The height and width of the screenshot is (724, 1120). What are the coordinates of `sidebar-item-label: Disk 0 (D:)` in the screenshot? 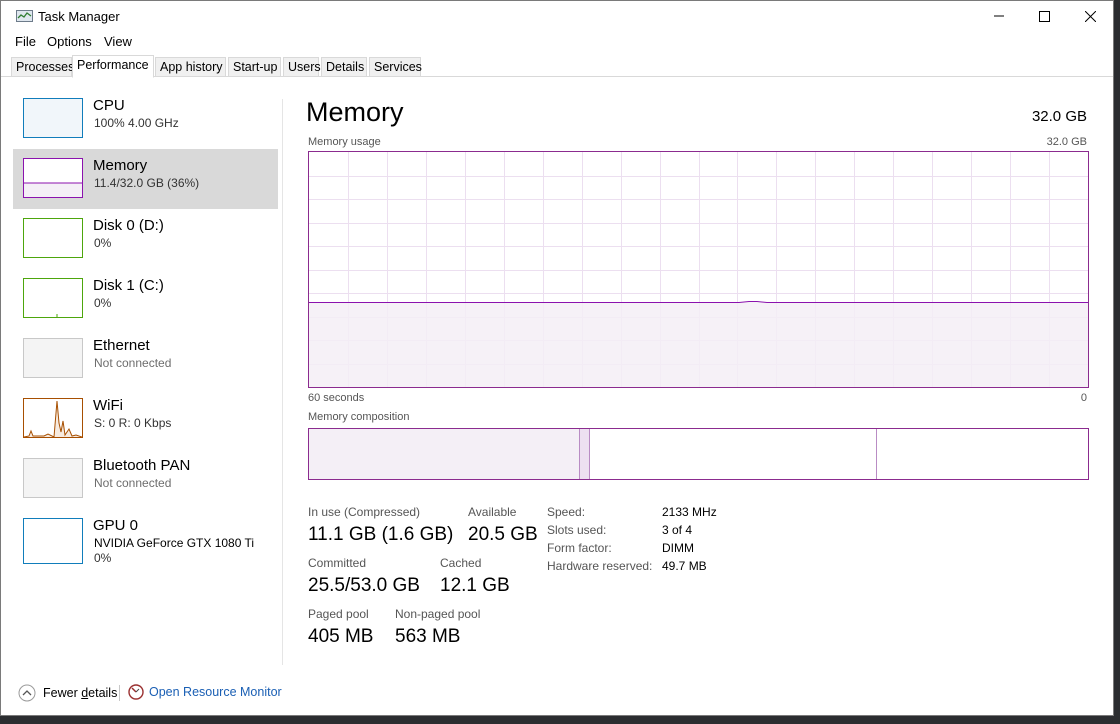 It's located at (128, 225).